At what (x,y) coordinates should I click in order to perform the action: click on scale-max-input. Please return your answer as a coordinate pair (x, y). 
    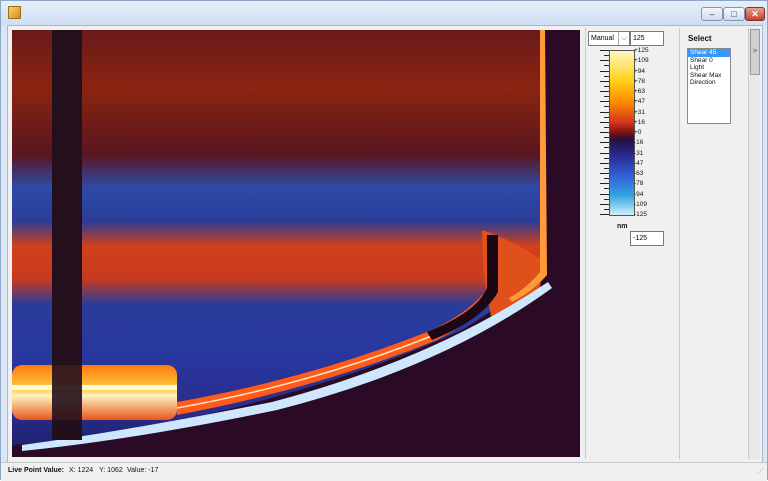
    Looking at the image, I should click on (647, 38).